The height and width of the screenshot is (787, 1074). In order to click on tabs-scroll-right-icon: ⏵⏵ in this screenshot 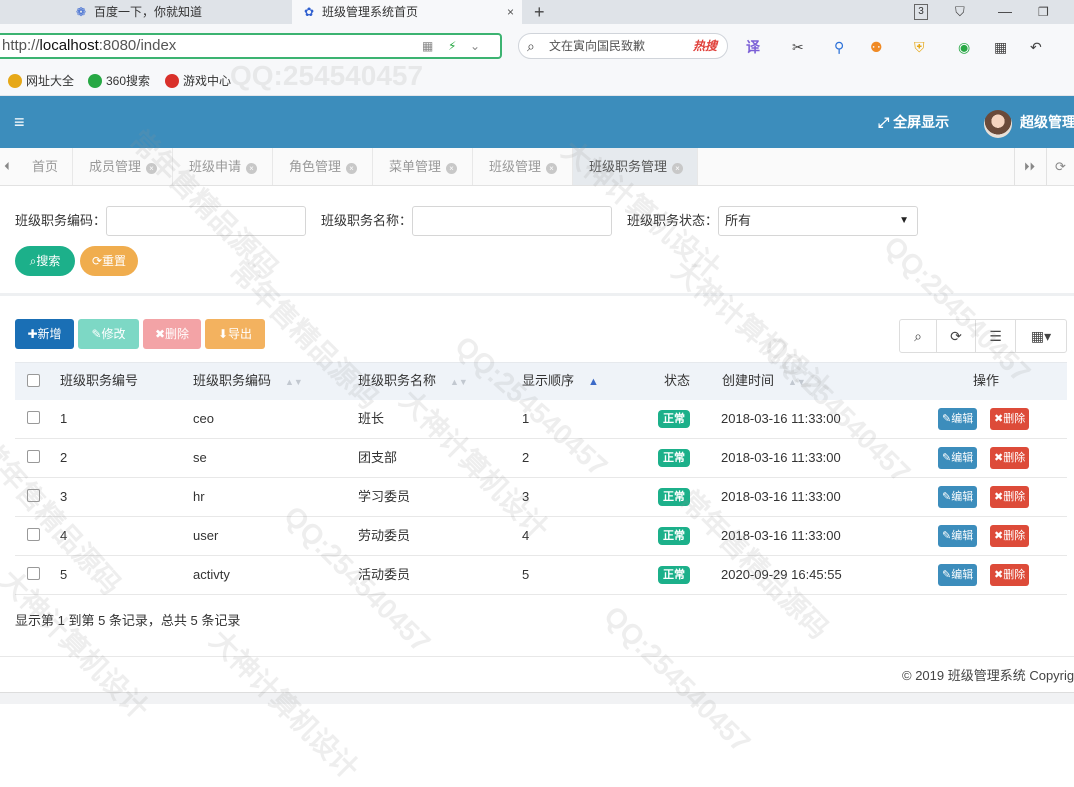, I will do `click(1029, 167)`.